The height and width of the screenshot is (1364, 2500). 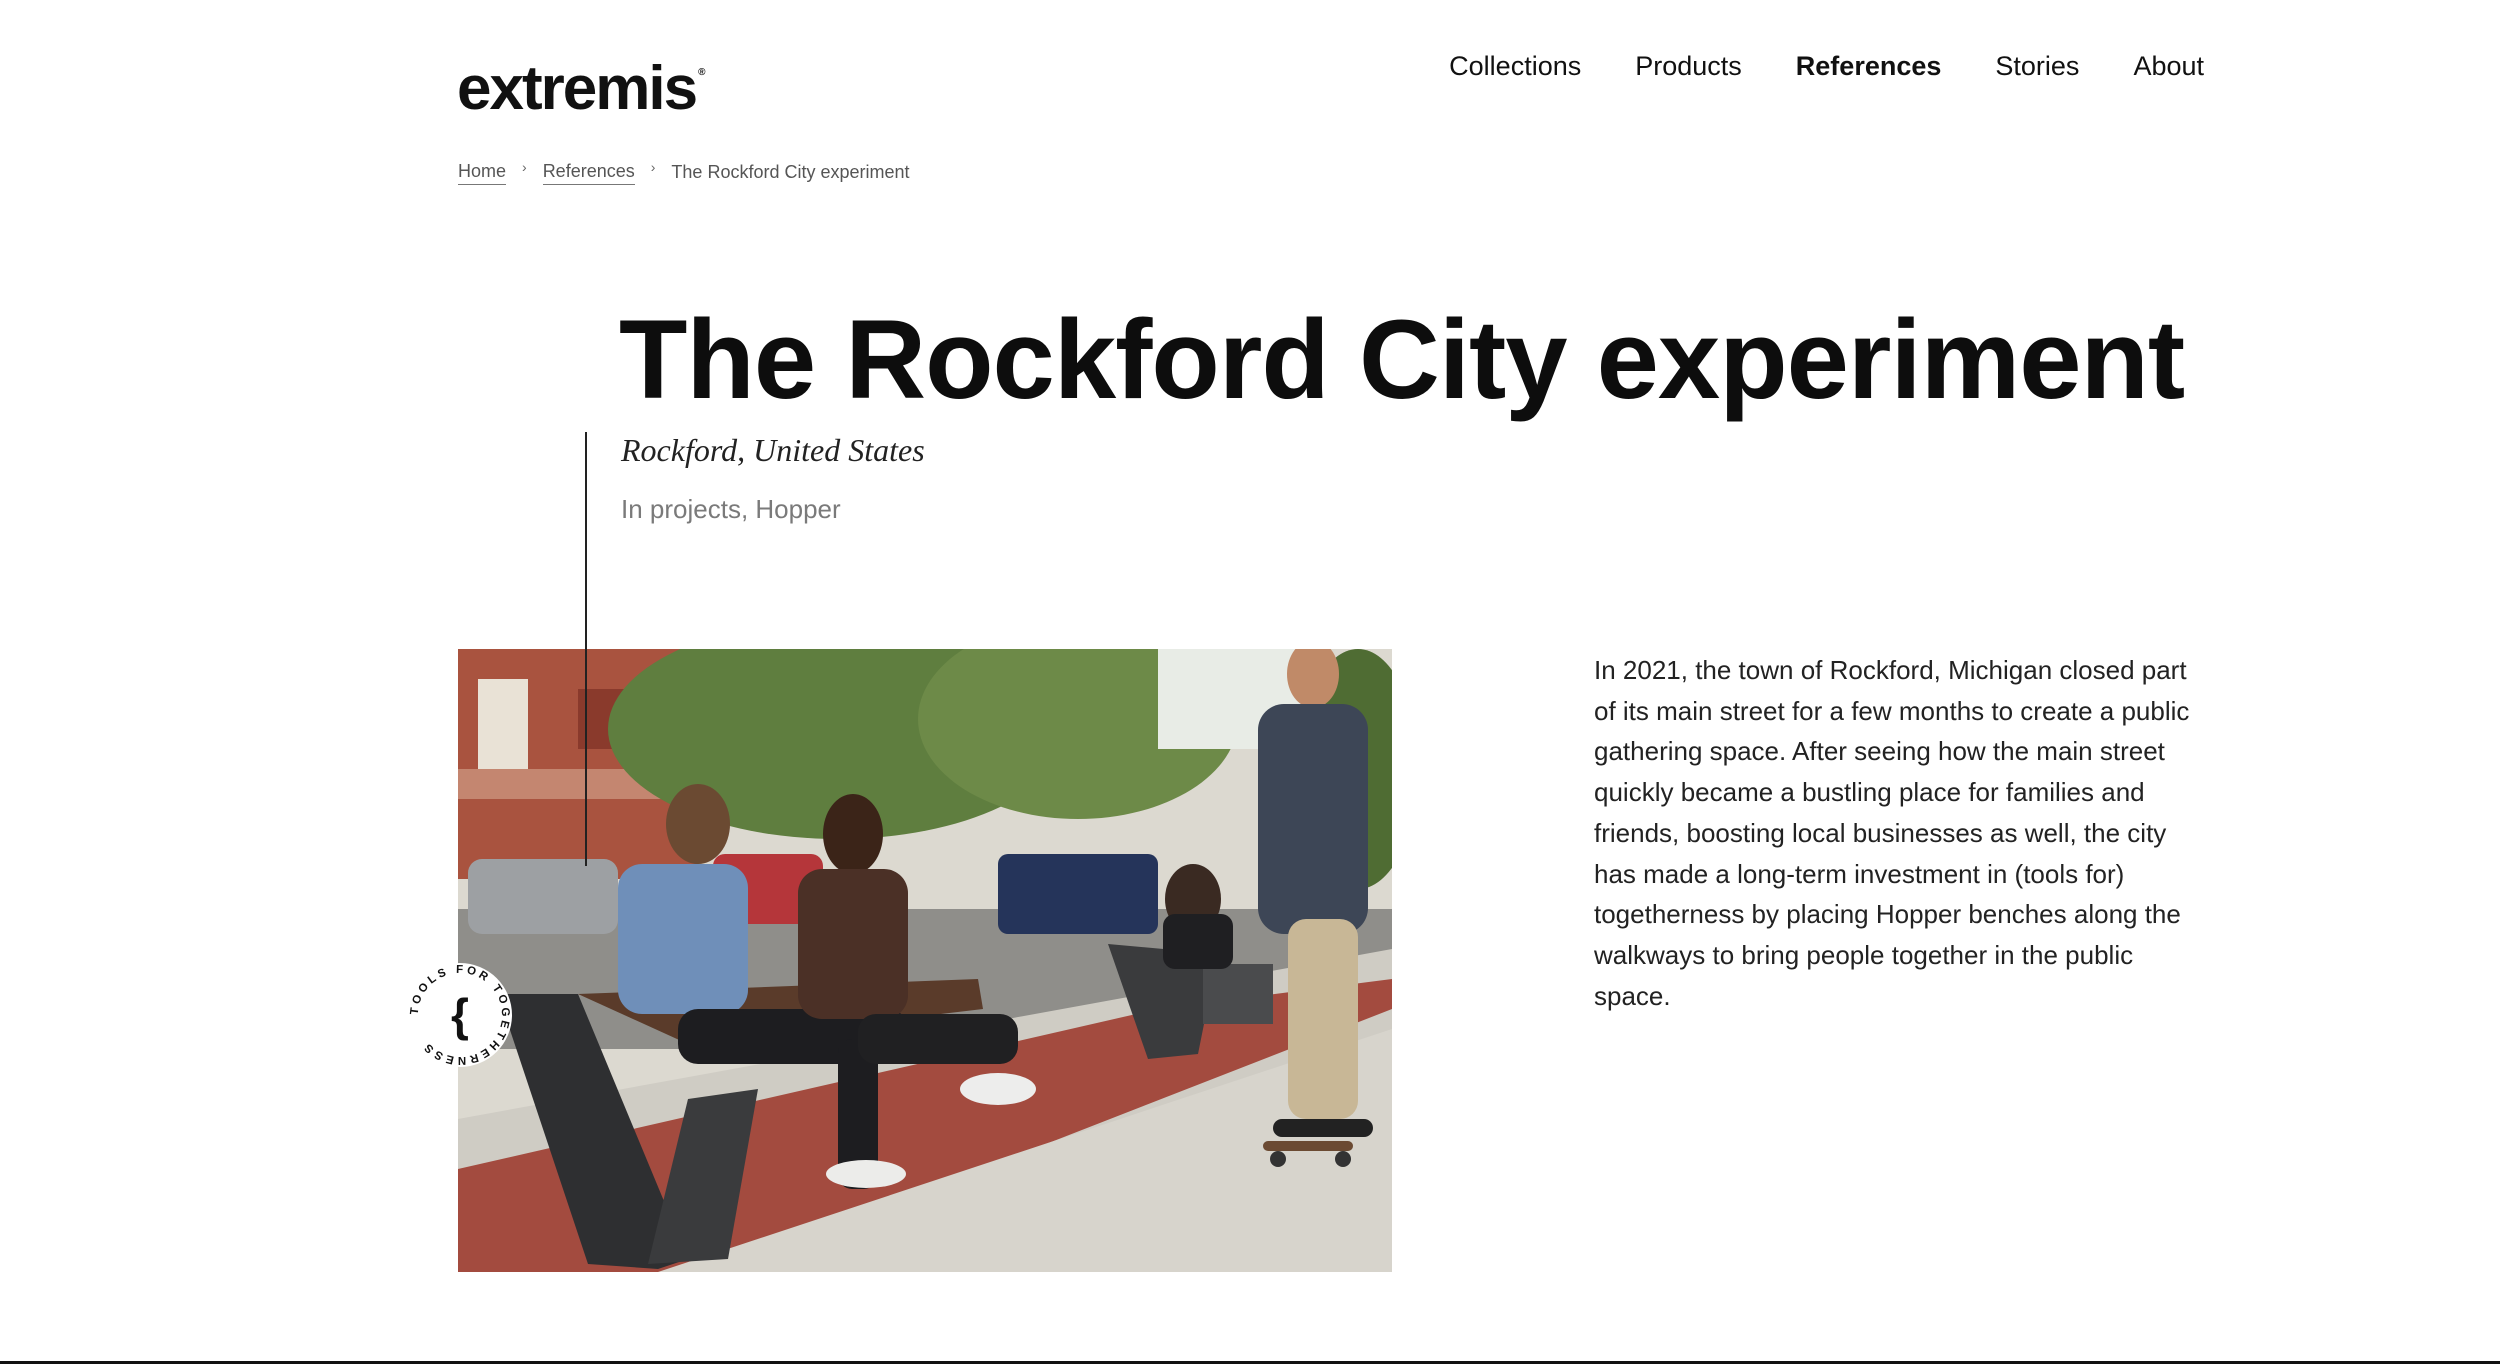 I want to click on divider-line, so click(x=586, y=649).